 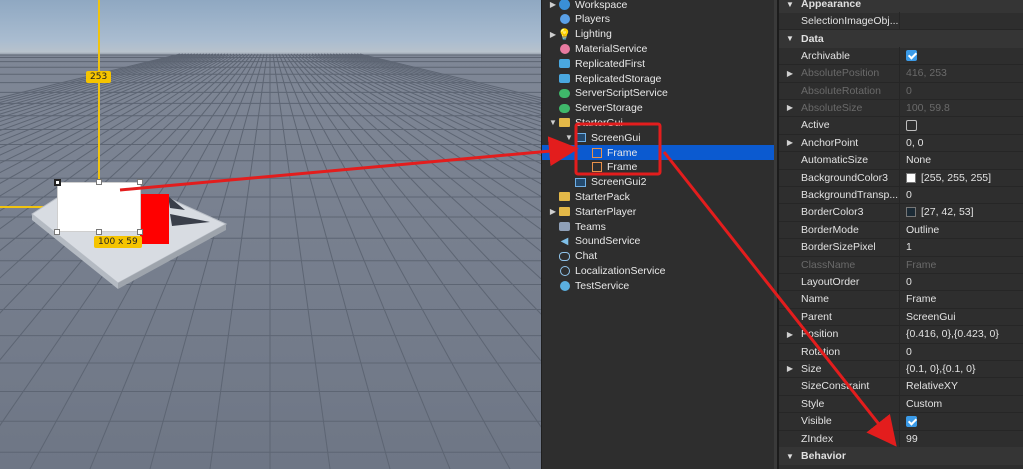 I want to click on property-row: Rotation 0, so click(x=901, y=351).